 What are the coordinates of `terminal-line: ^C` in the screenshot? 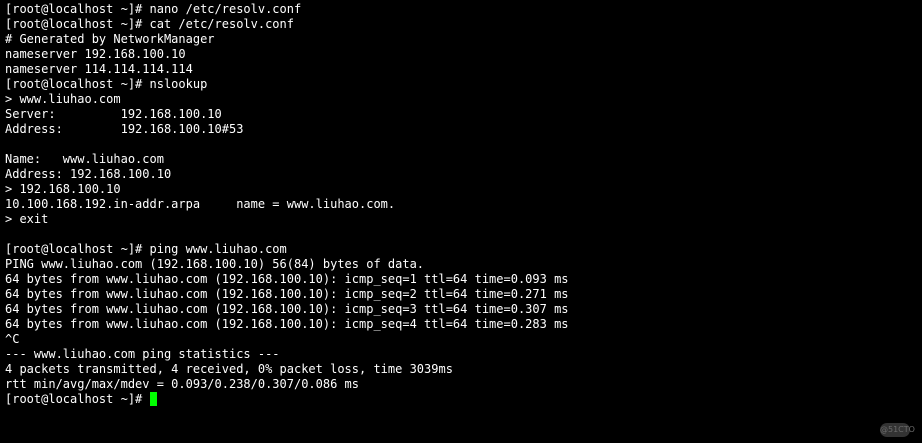 It's located at (12, 339).